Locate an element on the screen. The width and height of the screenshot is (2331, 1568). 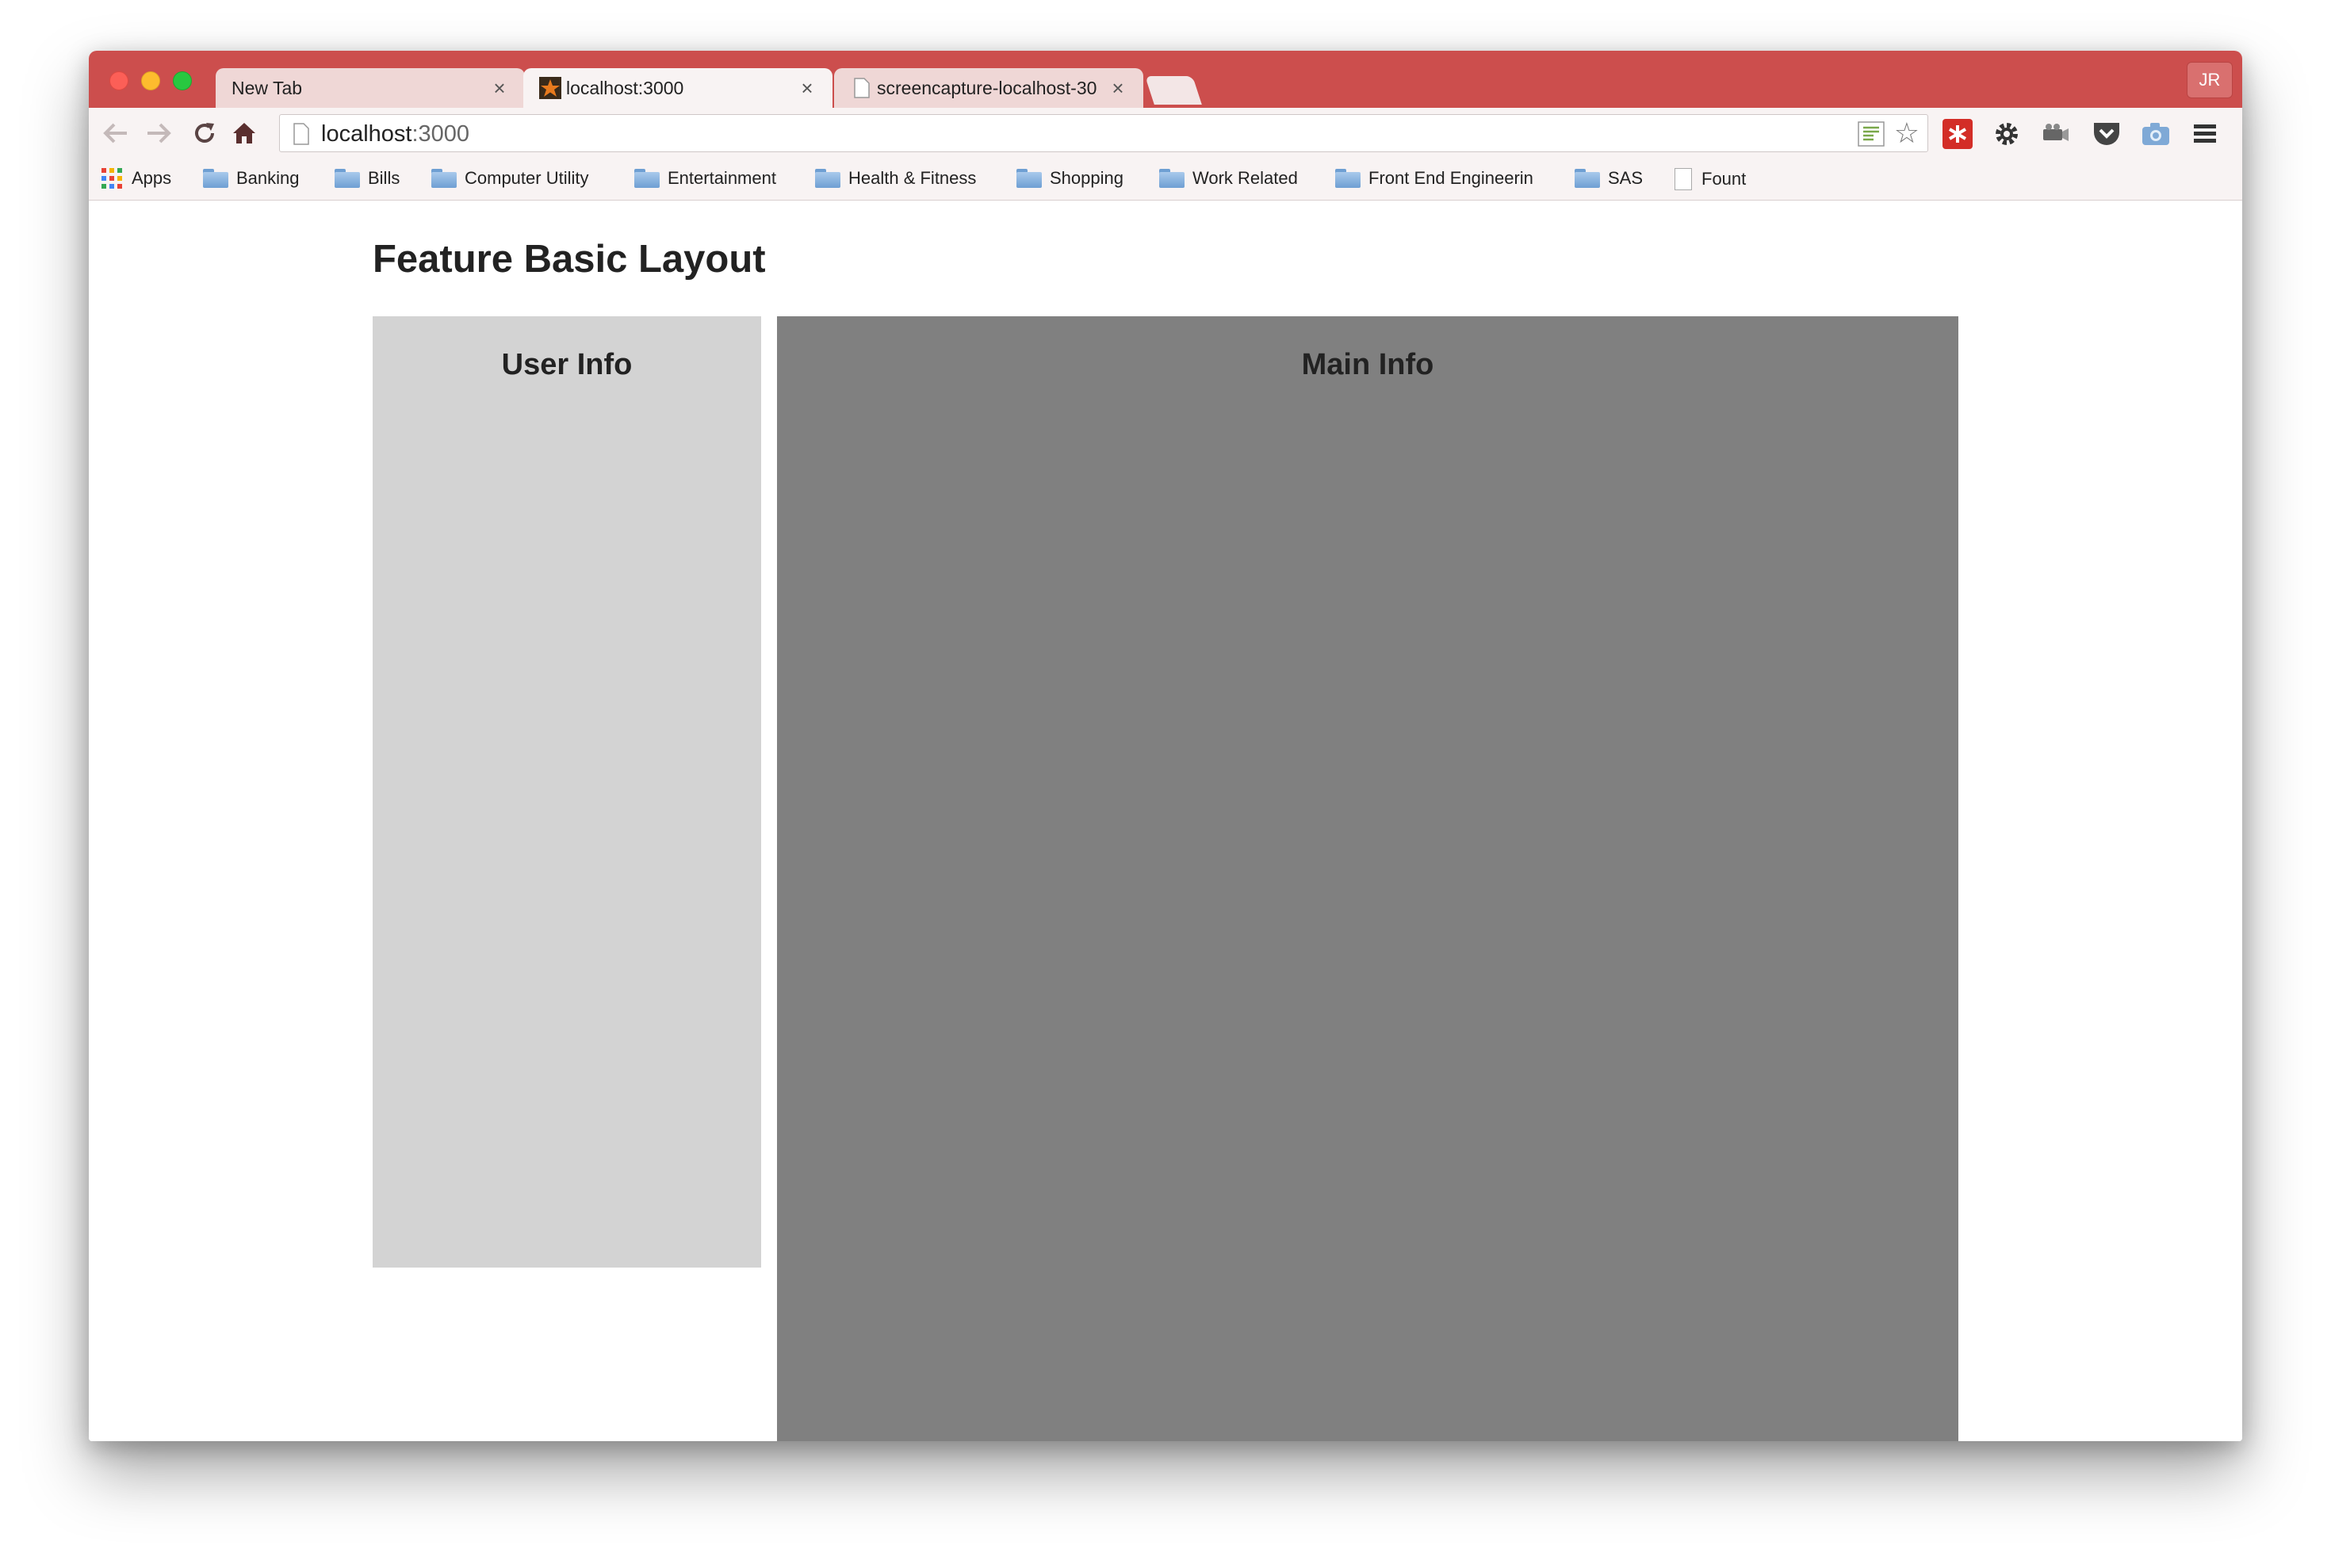
bookmark-label: Entertainment is located at coordinates (722, 178).